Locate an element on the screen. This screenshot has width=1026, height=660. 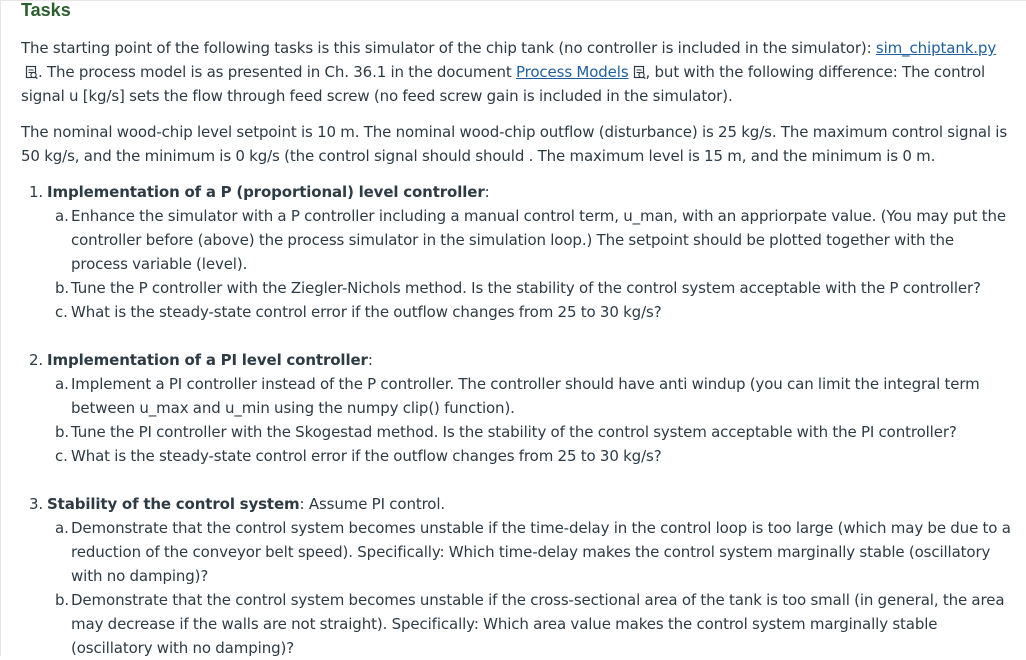
process-models-link: Process Models is located at coordinates (572, 72).